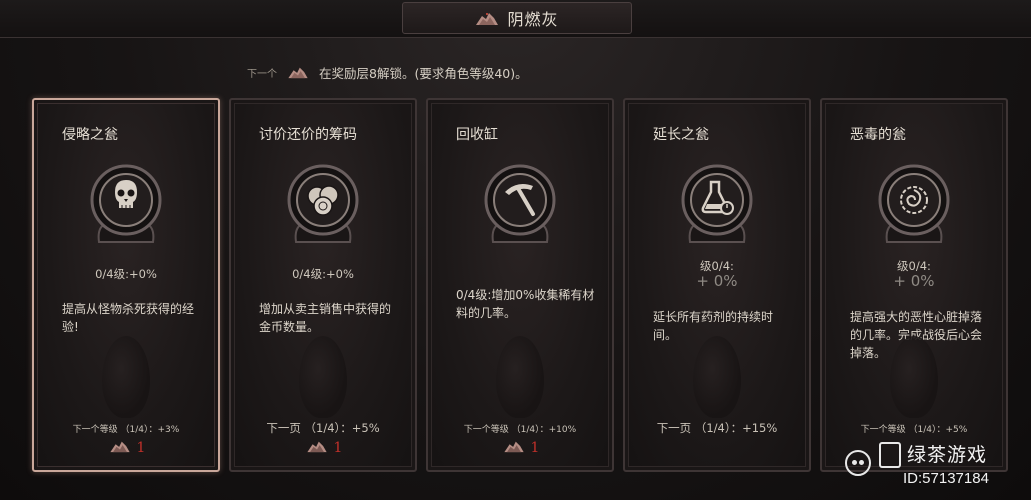 Image resolution: width=1031 pixels, height=500 pixels. What do you see at coordinates (858, 463) in the screenshot?
I see `wechat-icon` at bounding box center [858, 463].